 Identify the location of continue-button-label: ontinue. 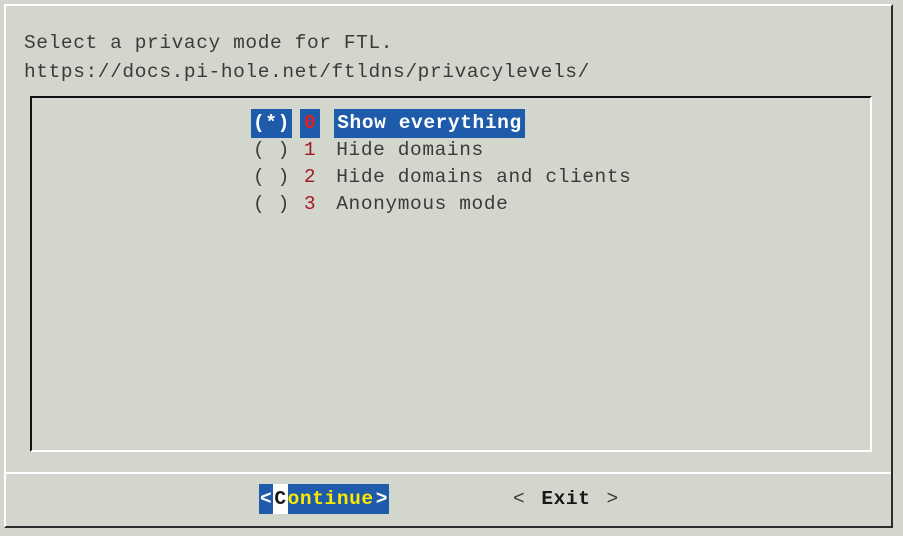
(330, 499).